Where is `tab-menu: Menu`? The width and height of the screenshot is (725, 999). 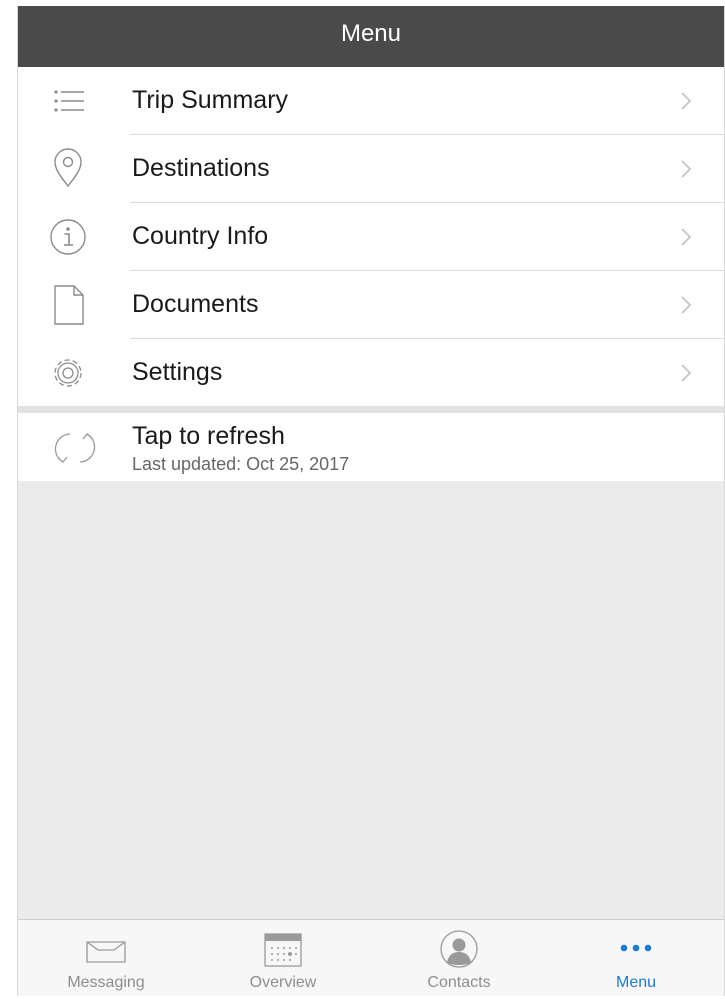 tab-menu: Menu is located at coordinates (636, 958).